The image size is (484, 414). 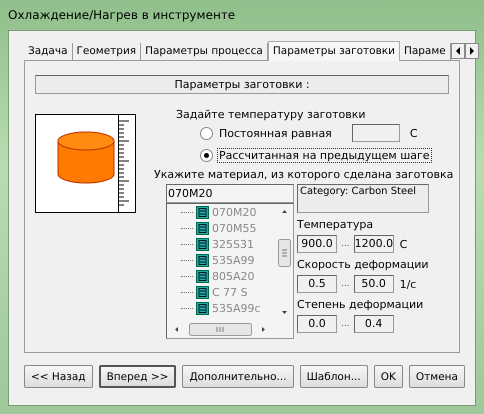 I want to click on material-label: Укажите материал, из которого сделана заготовка, so click(x=304, y=175).